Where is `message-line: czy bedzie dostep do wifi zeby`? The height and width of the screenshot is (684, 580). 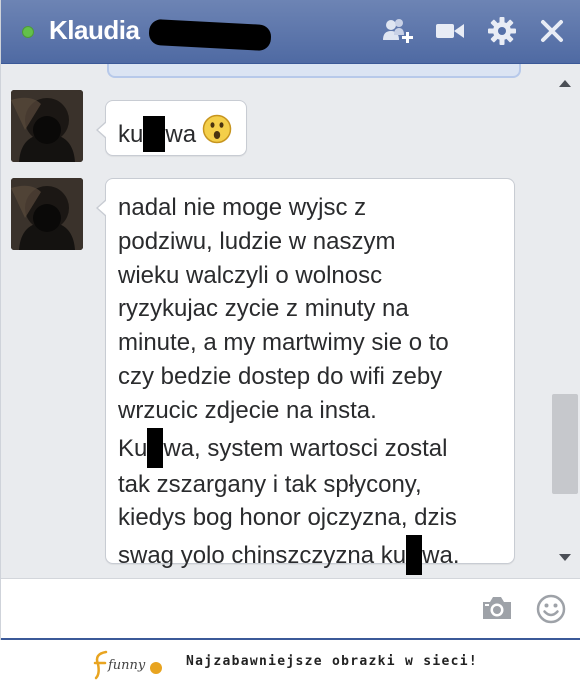
message-line: czy bedzie dostep do wifi zeby is located at coordinates (314, 377).